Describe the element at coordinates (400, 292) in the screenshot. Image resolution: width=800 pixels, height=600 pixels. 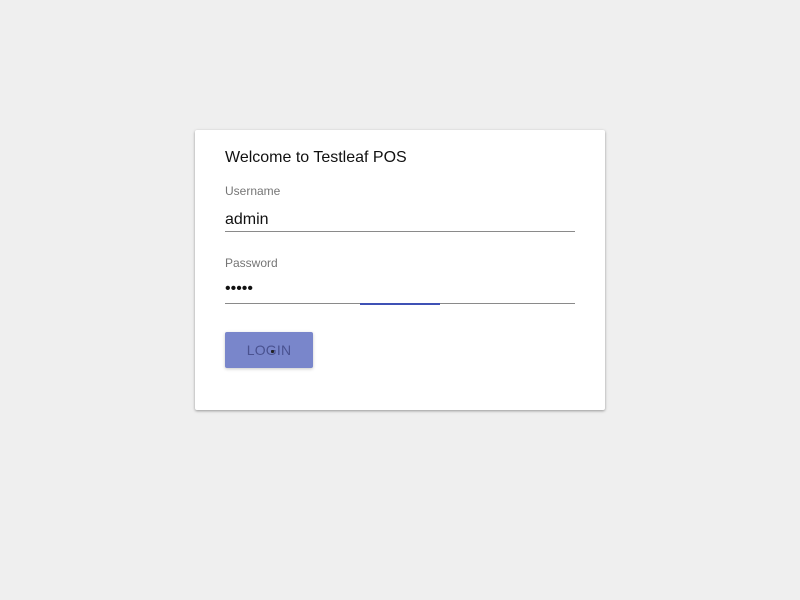
I see `password-input` at that location.